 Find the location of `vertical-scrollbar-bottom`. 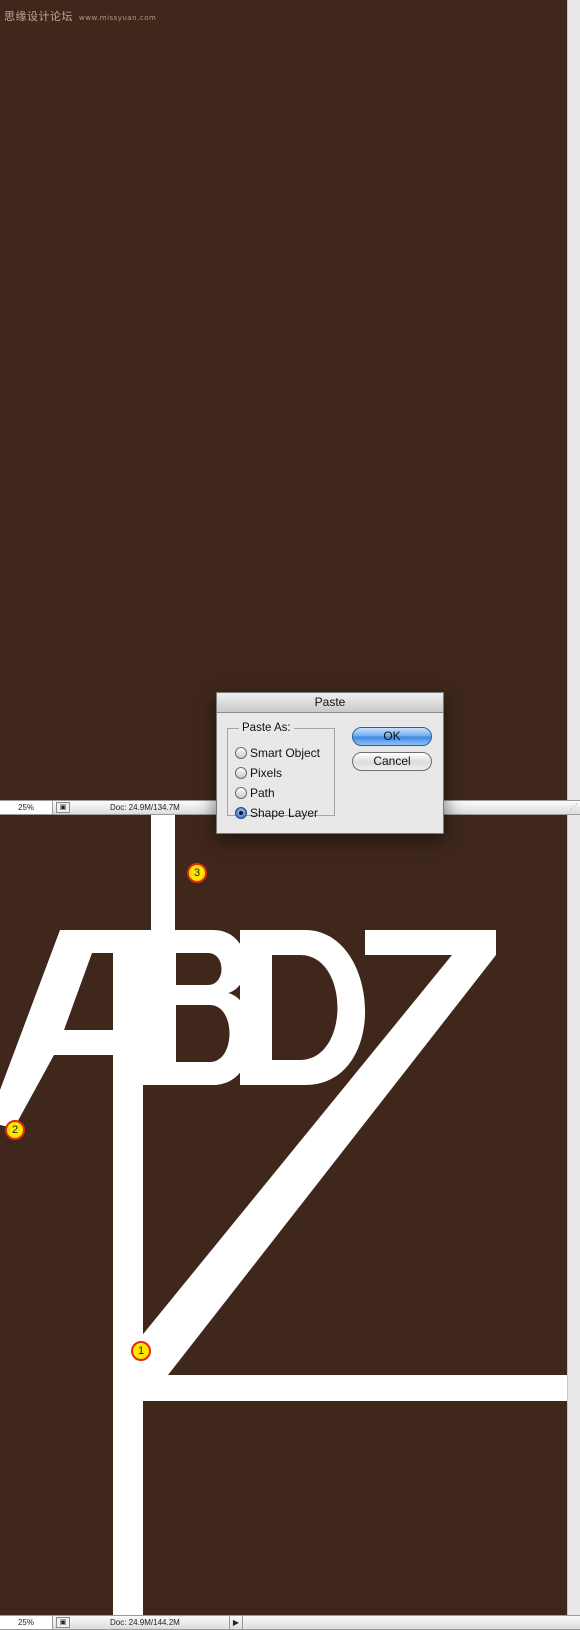

vertical-scrollbar-bottom is located at coordinates (573, 1215).